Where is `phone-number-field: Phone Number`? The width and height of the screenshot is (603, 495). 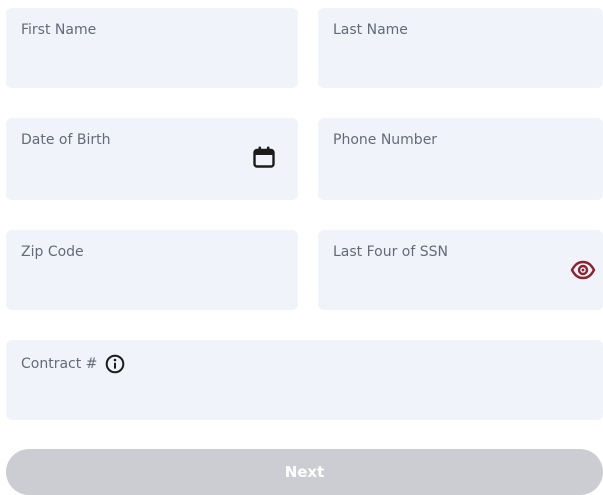 phone-number-field: Phone Number is located at coordinates (460, 159).